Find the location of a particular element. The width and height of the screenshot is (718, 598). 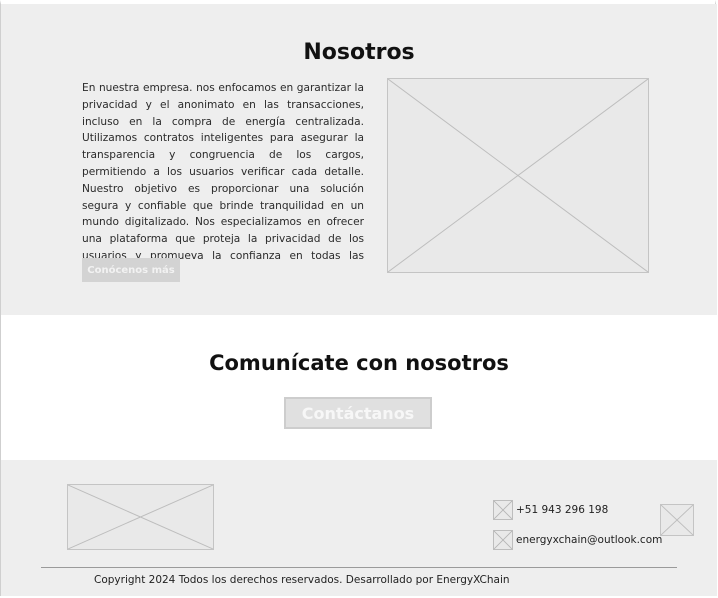

social-placeholder-icon is located at coordinates (677, 520).